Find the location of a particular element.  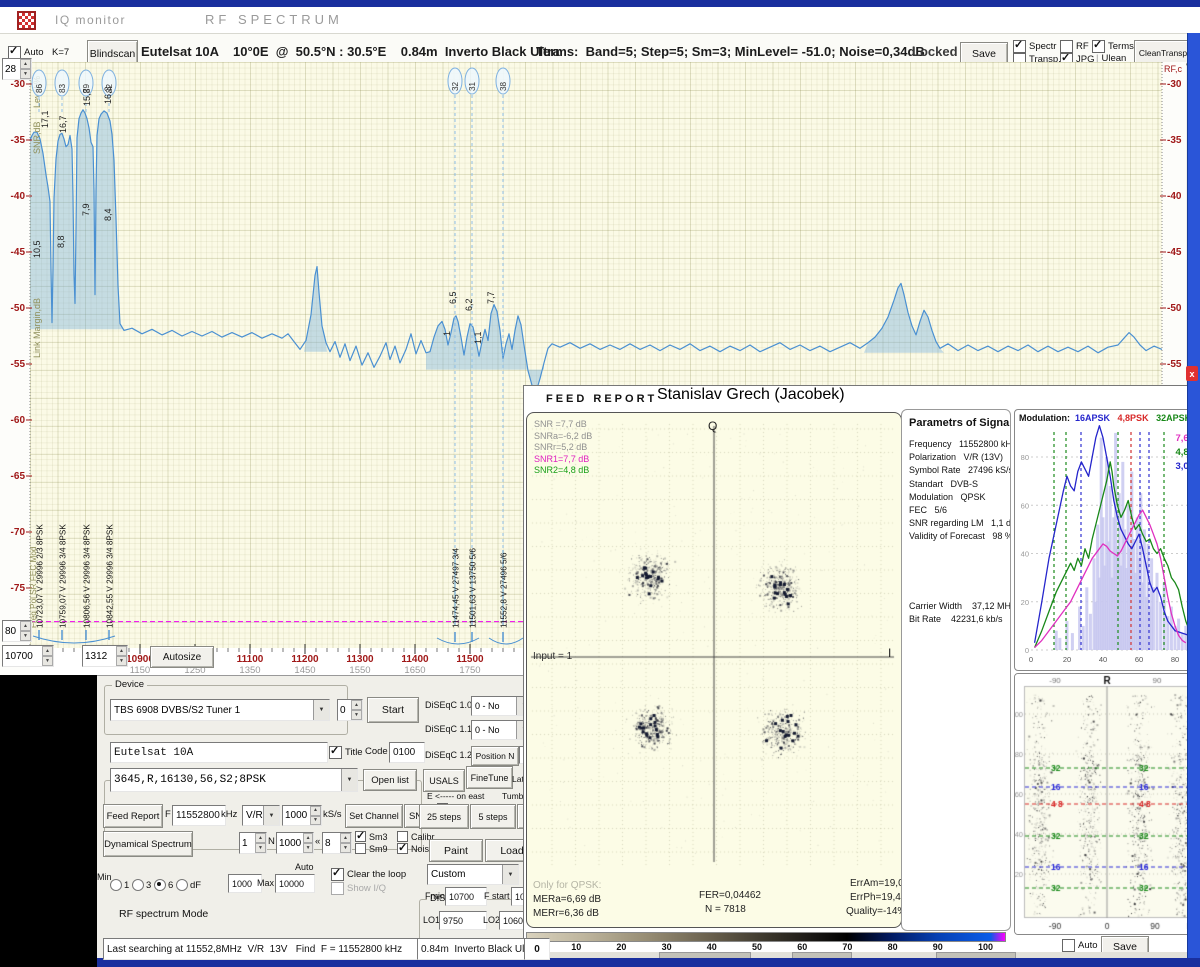

fmin-field: 10700 is located at coordinates (466, 896).